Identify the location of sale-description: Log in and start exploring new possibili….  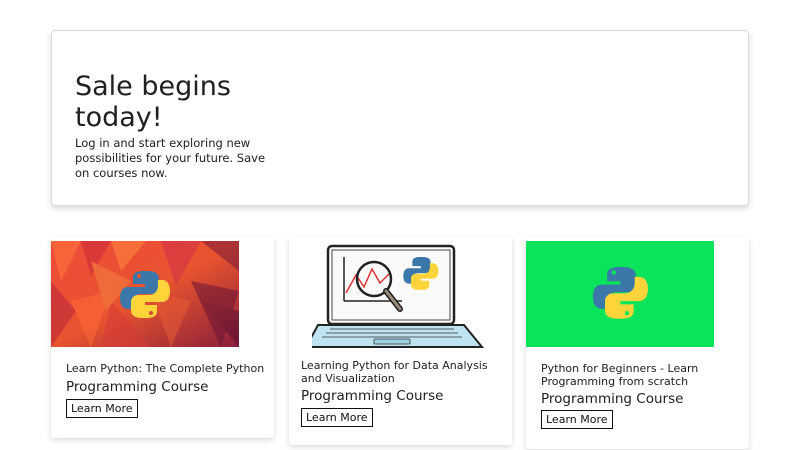
(170, 158).